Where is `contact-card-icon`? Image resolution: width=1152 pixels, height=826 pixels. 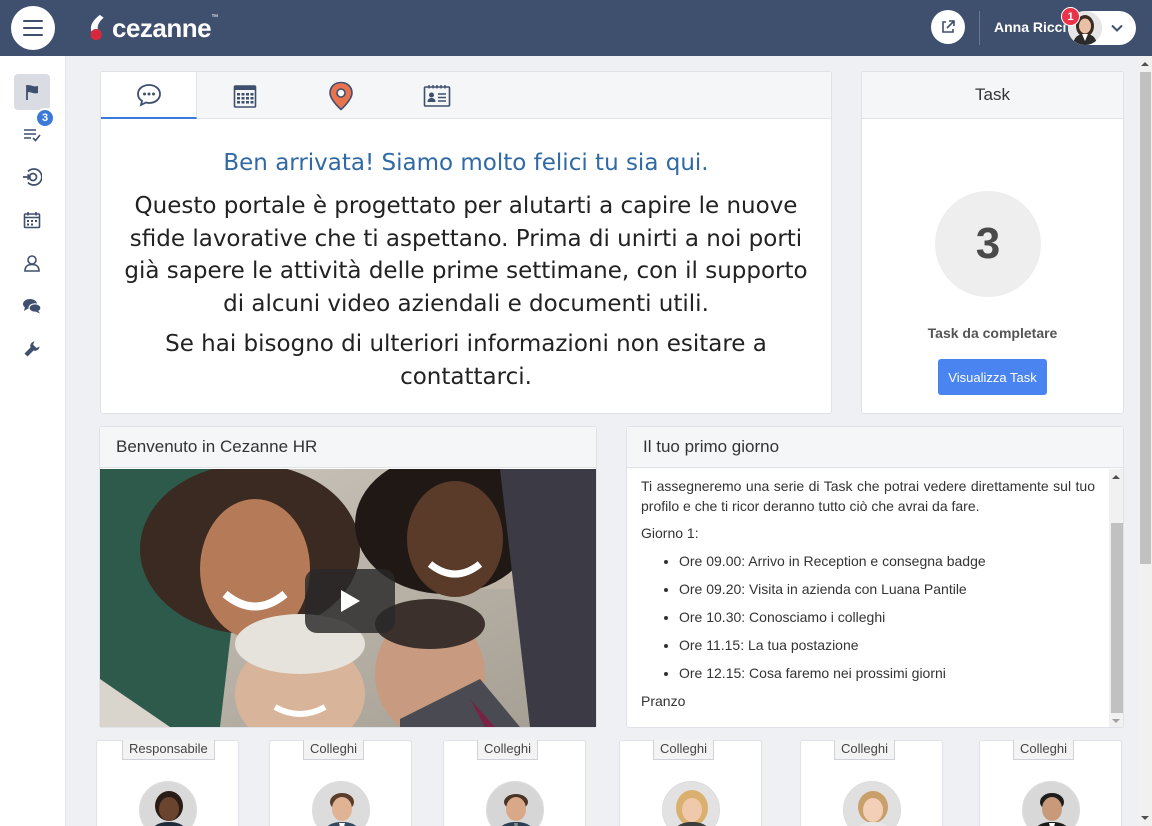 contact-card-icon is located at coordinates (437, 95).